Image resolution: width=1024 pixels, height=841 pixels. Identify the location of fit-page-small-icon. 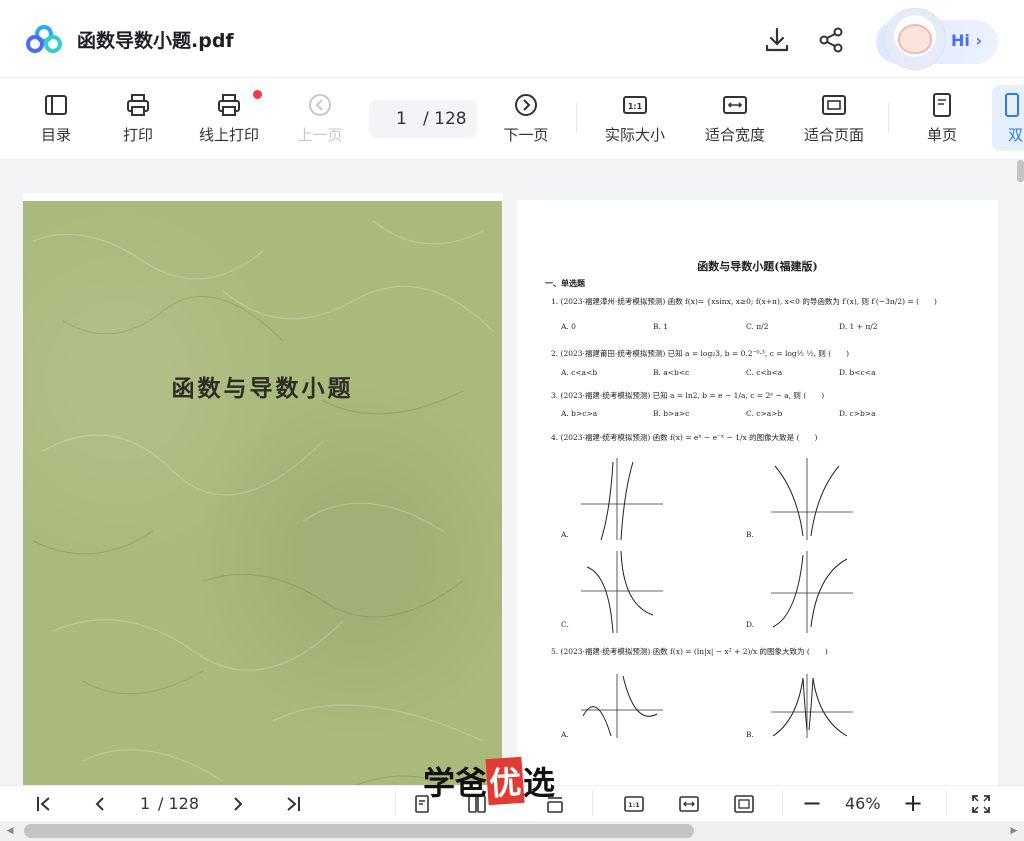
(744, 804).